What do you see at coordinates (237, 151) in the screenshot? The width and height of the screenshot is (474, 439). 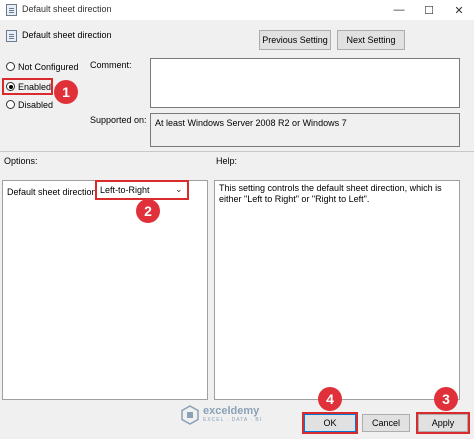 I see `section-divider` at bounding box center [237, 151].